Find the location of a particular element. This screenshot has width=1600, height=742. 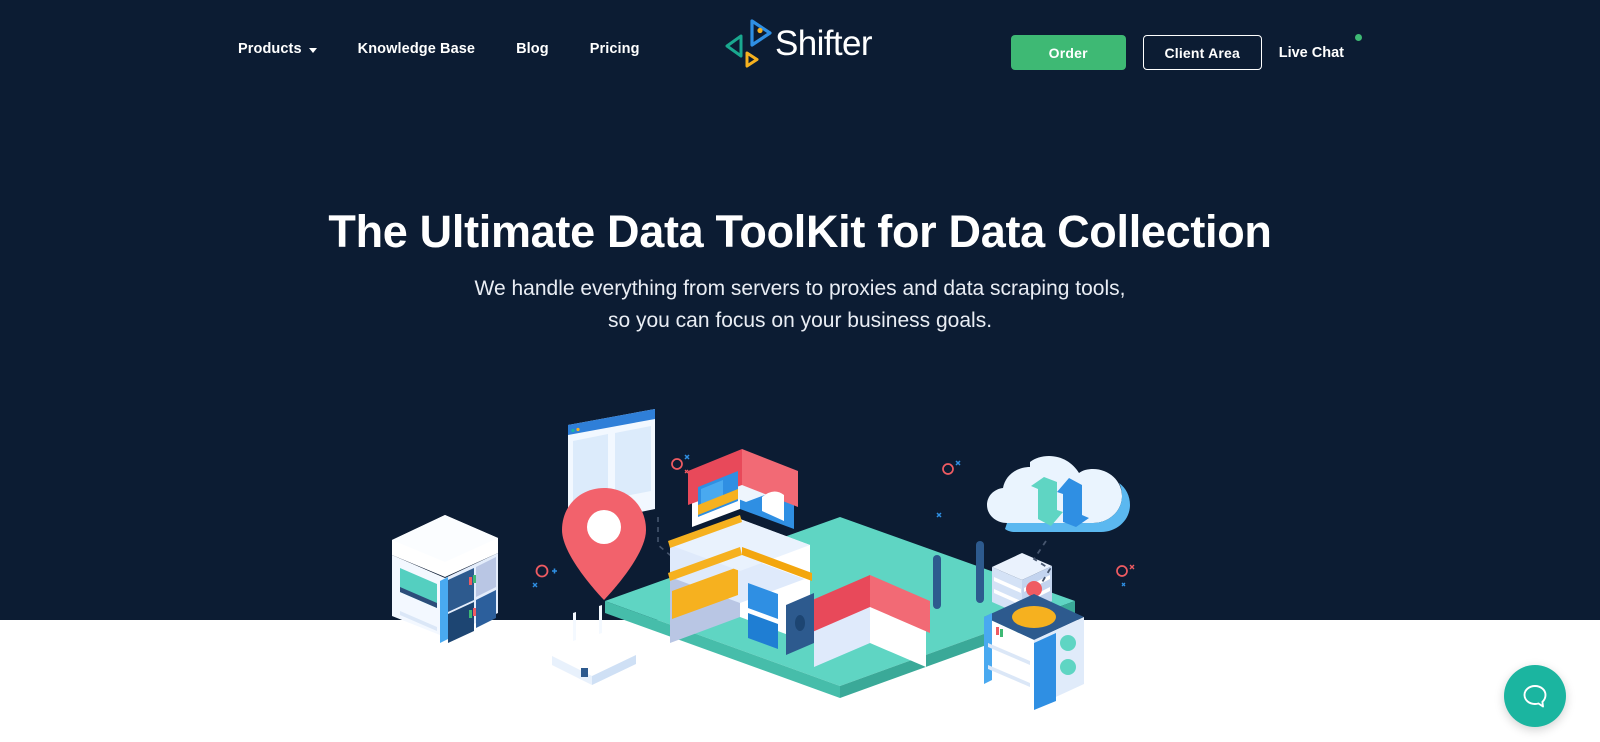

live-chat-link: Live Chat is located at coordinates (1320, 47).